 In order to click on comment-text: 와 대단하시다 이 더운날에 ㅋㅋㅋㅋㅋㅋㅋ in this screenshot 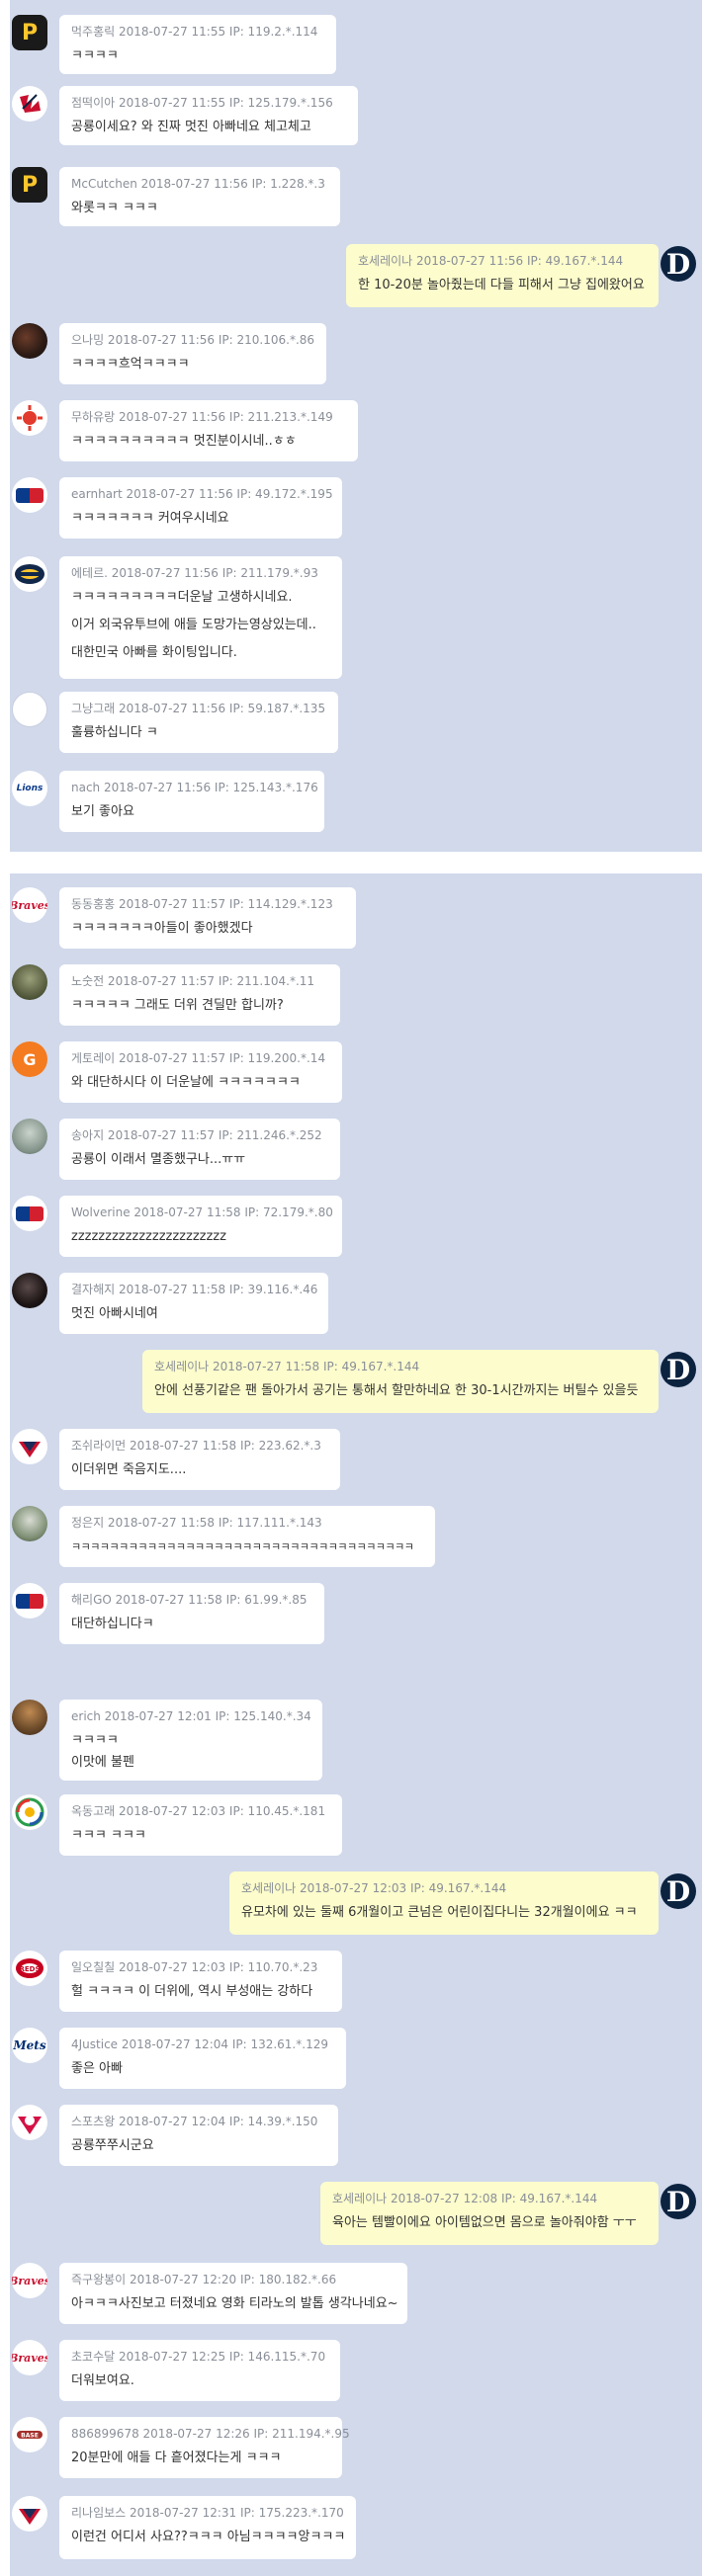, I will do `click(186, 1082)`.